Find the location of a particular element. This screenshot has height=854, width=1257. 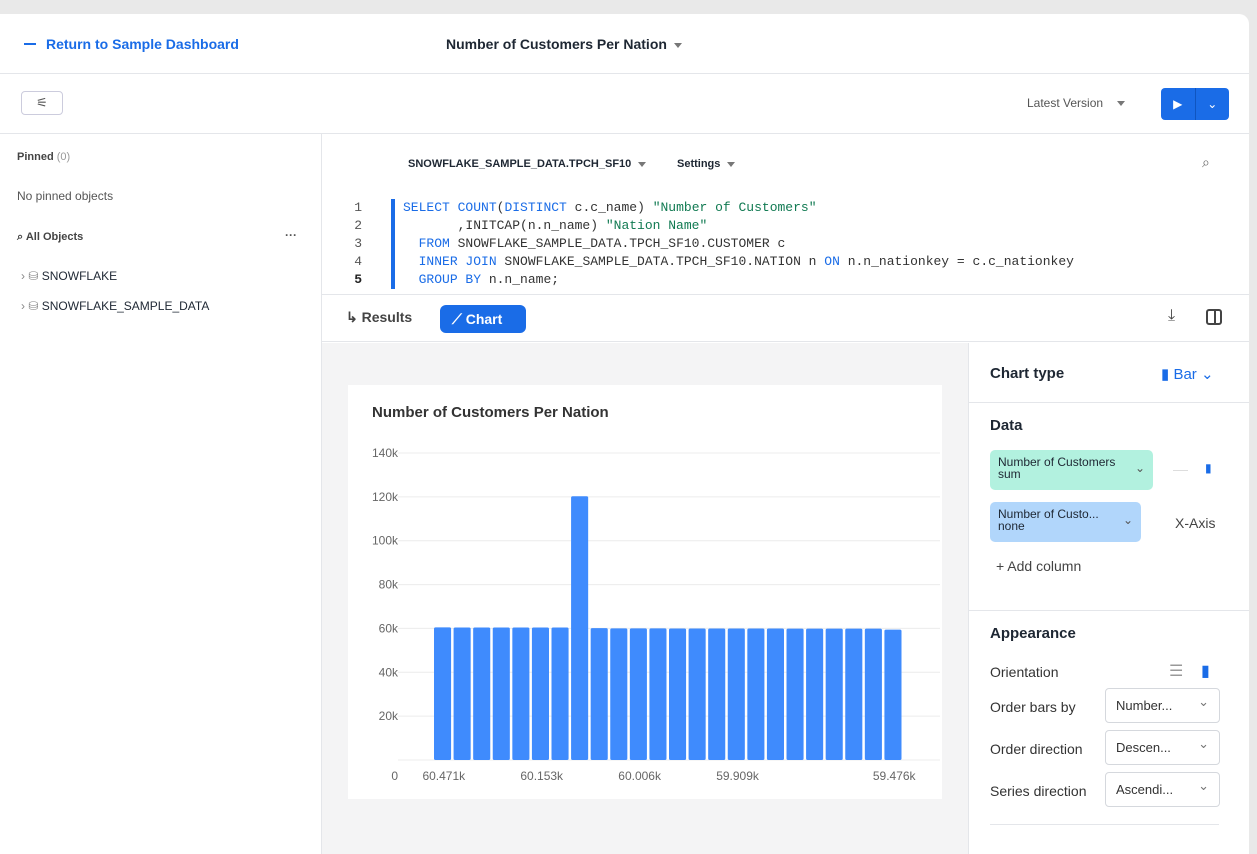

db-label: SNOWFLAKE is located at coordinates (79, 276).